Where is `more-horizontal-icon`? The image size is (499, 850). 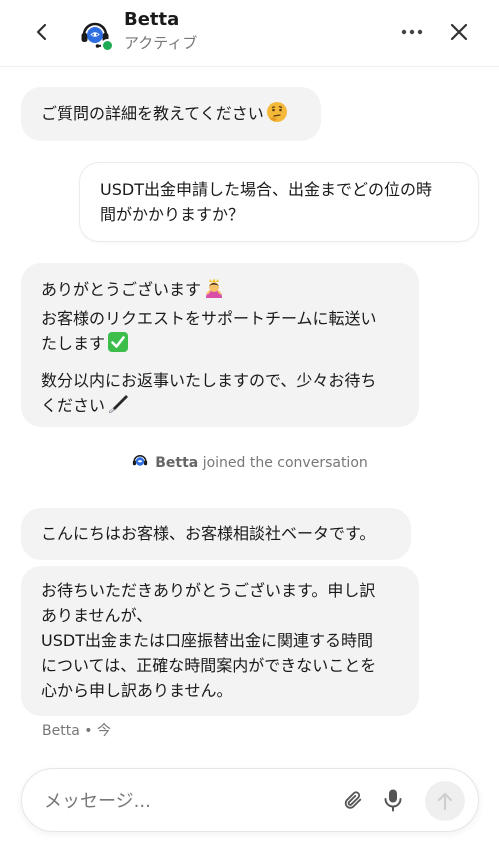
more-horizontal-icon is located at coordinates (412, 32).